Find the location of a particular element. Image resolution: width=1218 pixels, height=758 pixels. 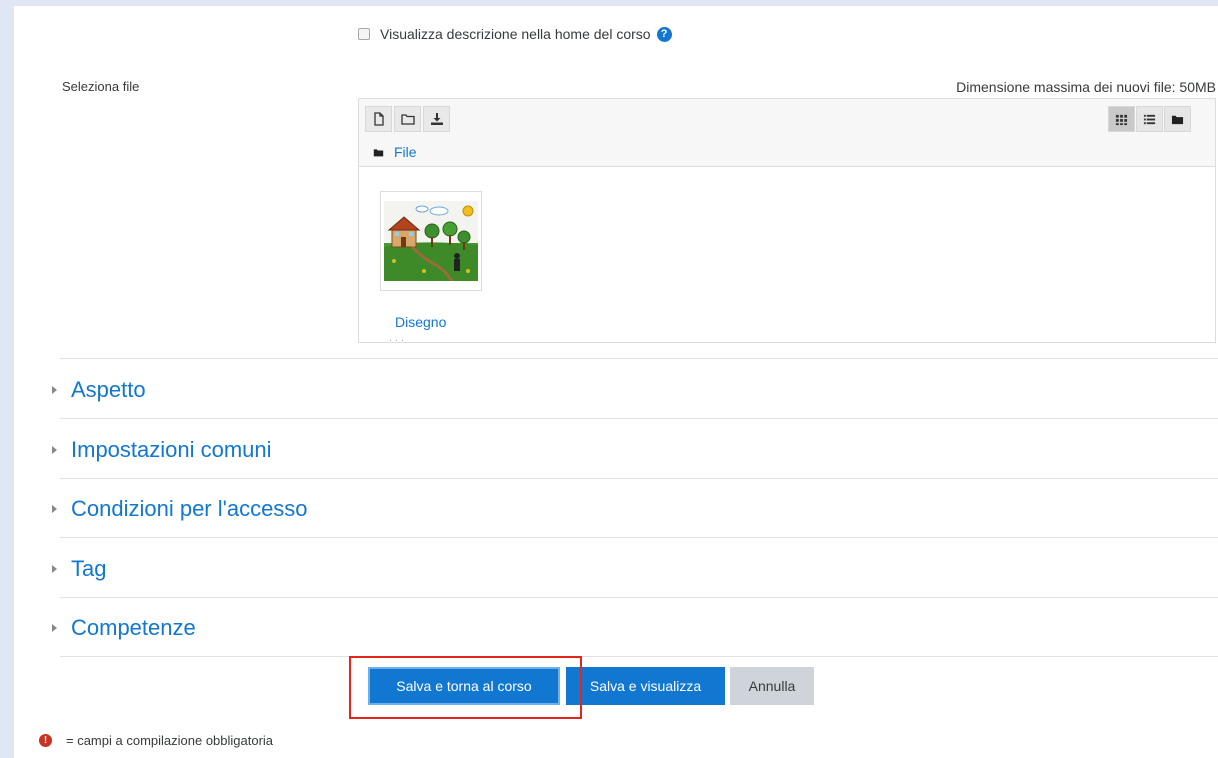

drawing-thumbnail-image is located at coordinates (431, 241).